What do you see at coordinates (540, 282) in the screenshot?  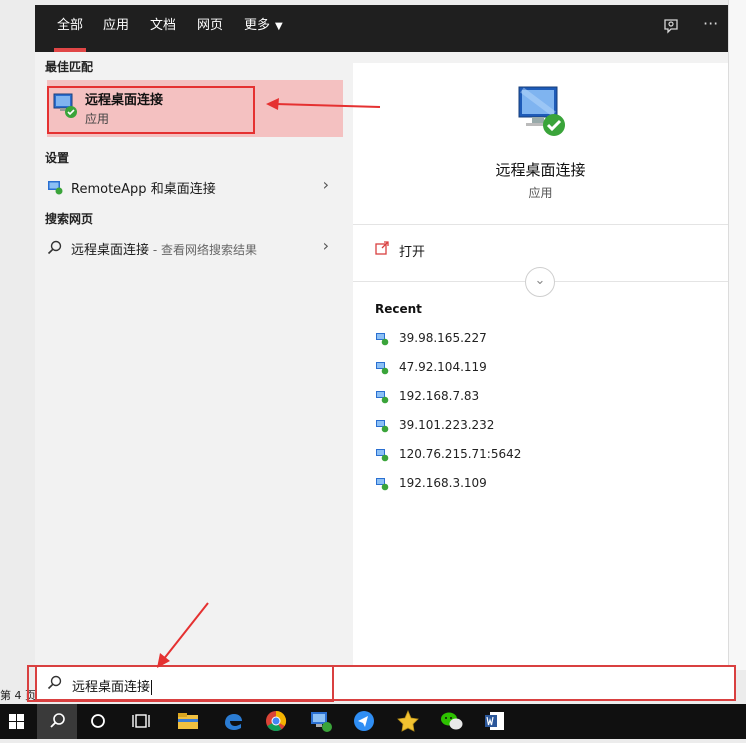 I see `expand-chevron-icon: ⌄` at bounding box center [540, 282].